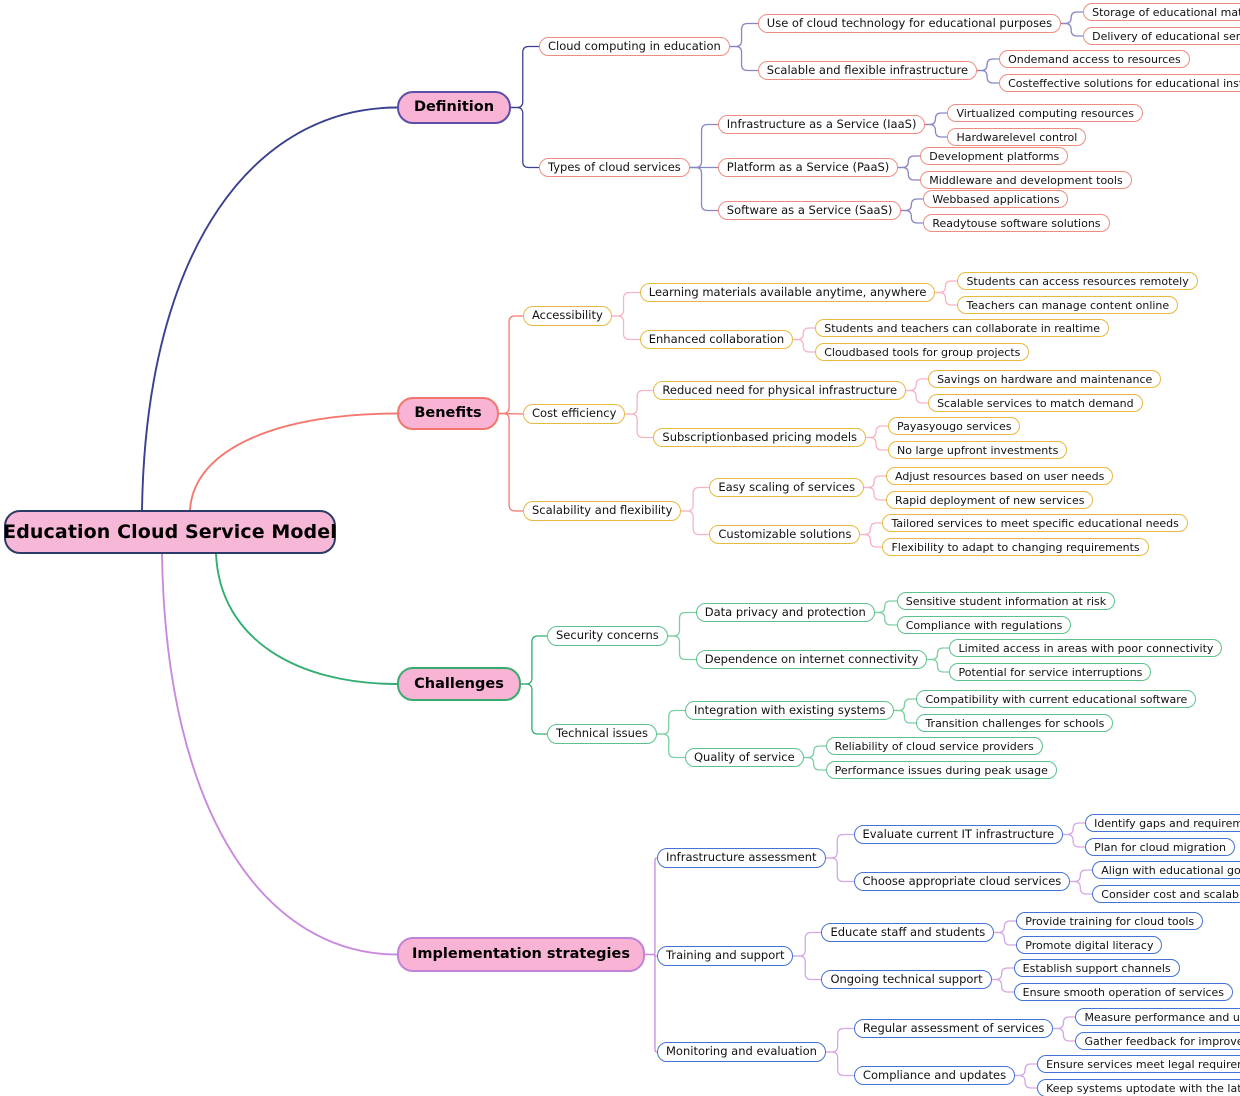  Describe the element at coordinates (1050, 672) in the screenshot. I see `node-l4-2-0-1-1: Potential for service interruptions` at that location.